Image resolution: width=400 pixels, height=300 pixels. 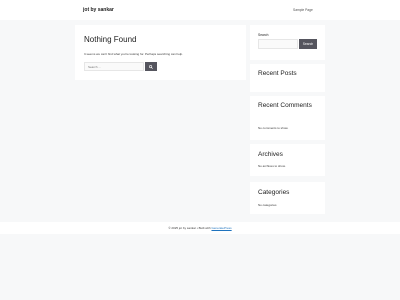 What do you see at coordinates (274, 192) in the screenshot?
I see `categories-title: Categories` at bounding box center [274, 192].